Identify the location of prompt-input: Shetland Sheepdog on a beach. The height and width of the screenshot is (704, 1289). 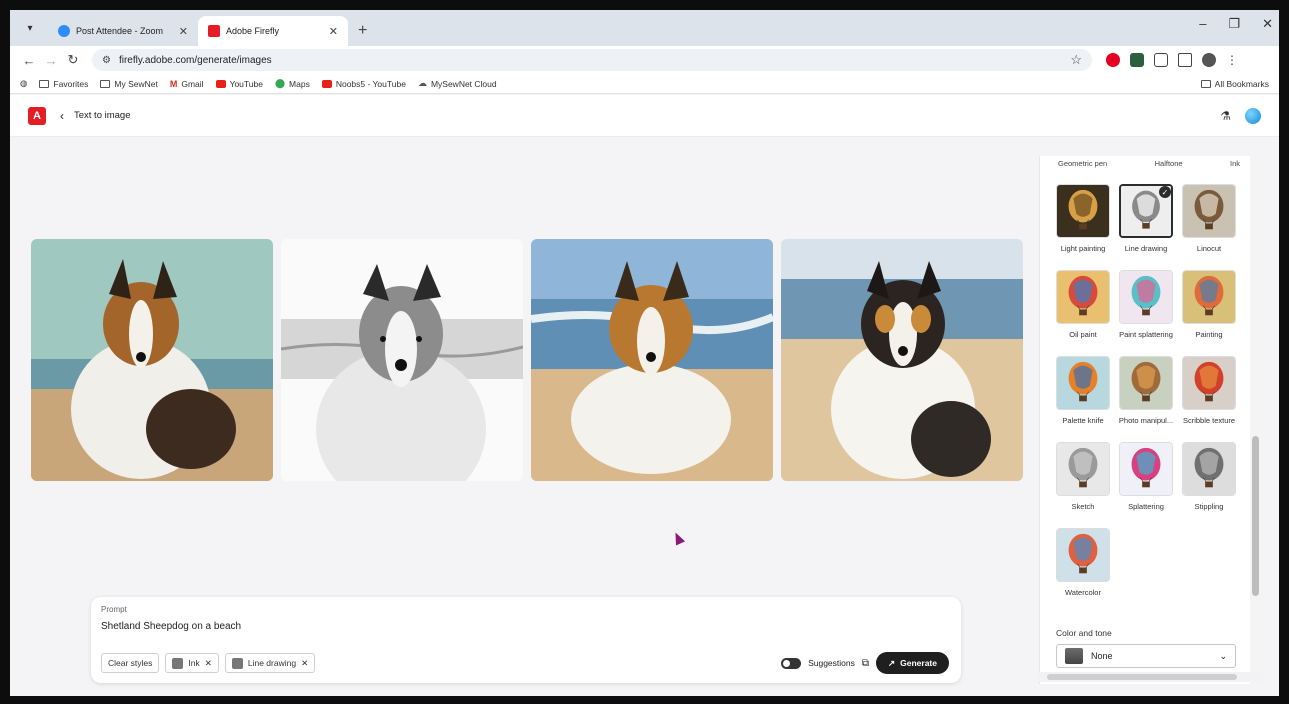
(526, 626).